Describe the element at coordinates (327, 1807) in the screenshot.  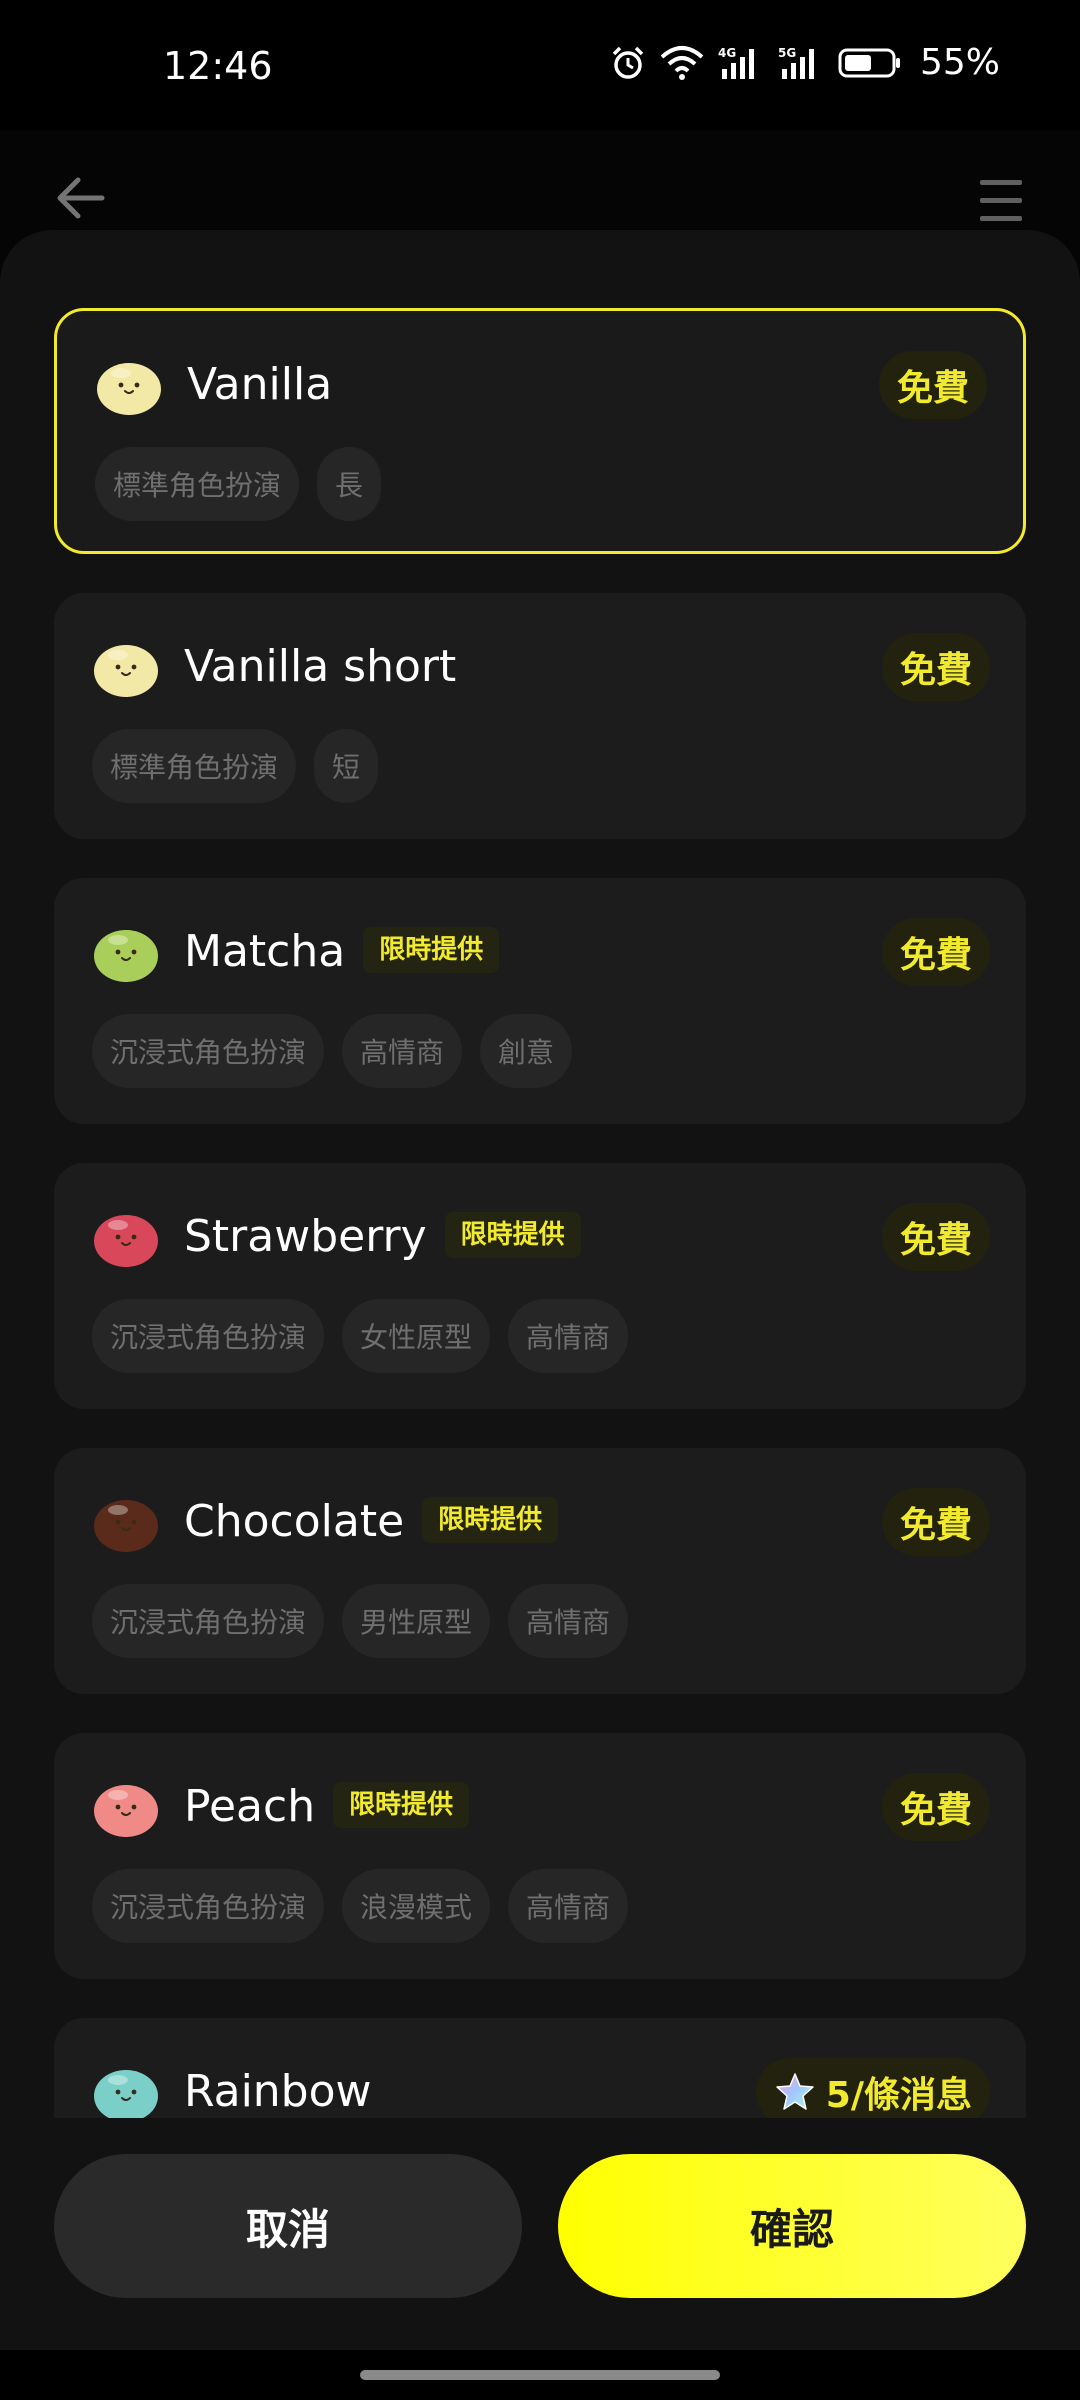
I see `model-name-row: Peach 限時提供` at that location.